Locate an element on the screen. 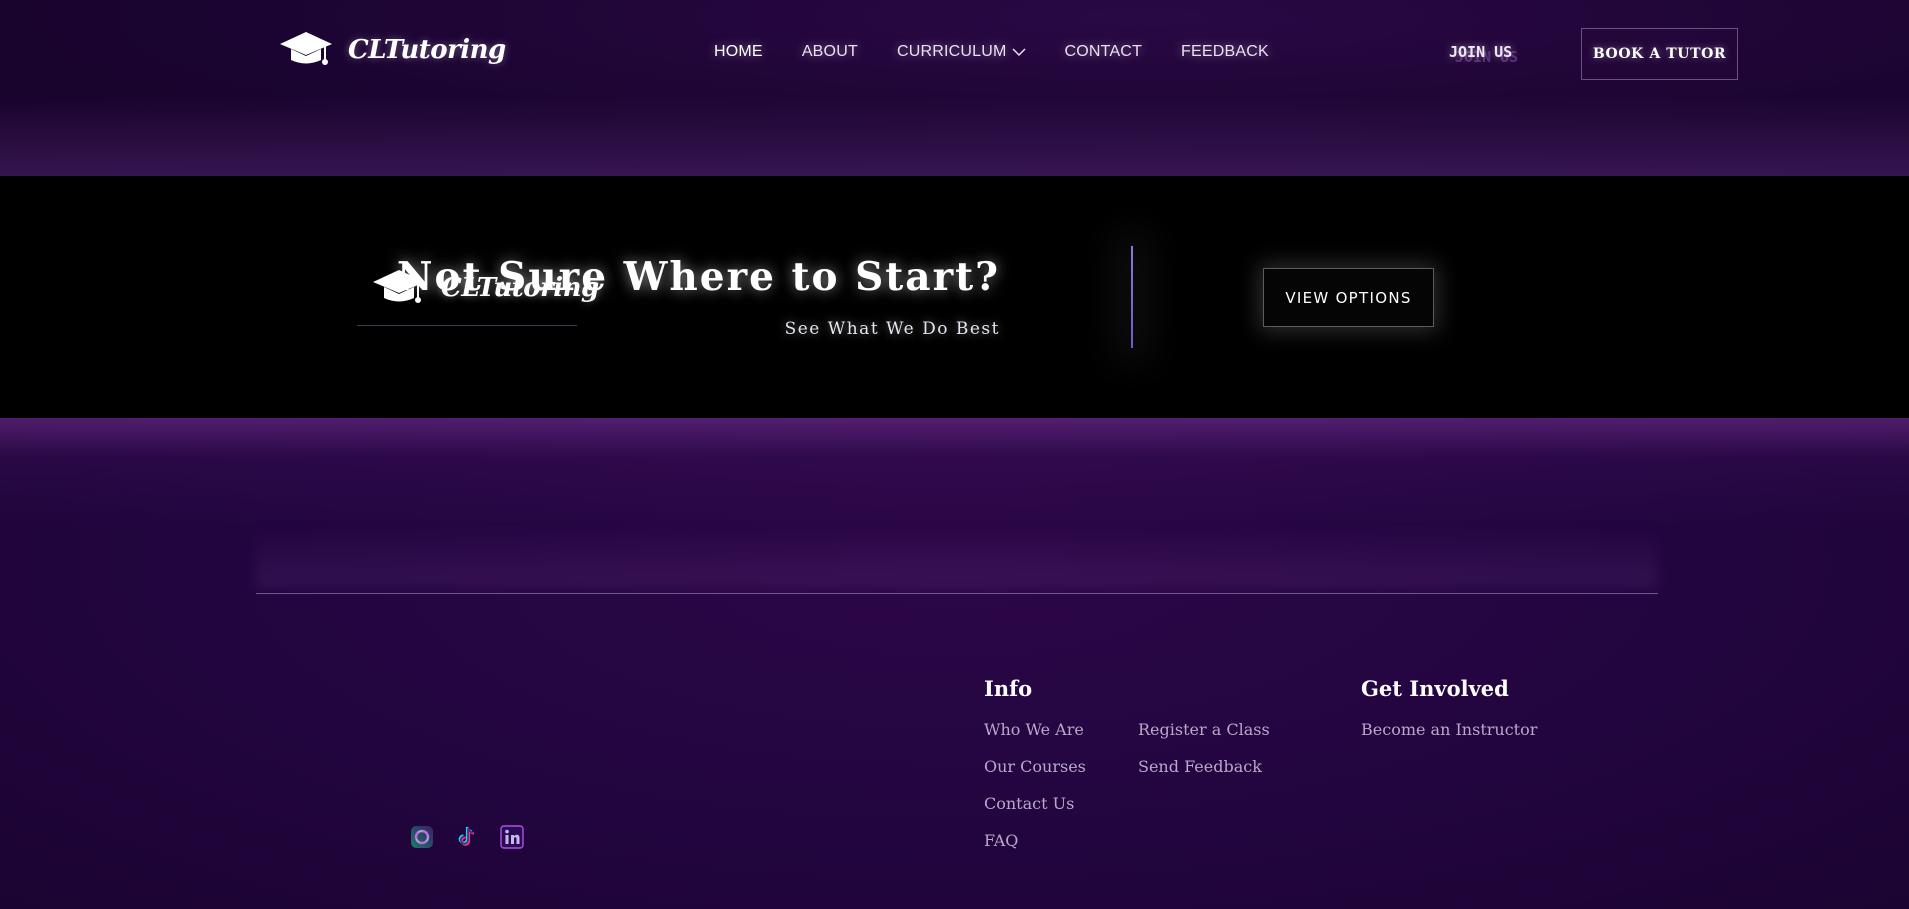  nav-contact-label: CONTACT is located at coordinates (1103, 51).